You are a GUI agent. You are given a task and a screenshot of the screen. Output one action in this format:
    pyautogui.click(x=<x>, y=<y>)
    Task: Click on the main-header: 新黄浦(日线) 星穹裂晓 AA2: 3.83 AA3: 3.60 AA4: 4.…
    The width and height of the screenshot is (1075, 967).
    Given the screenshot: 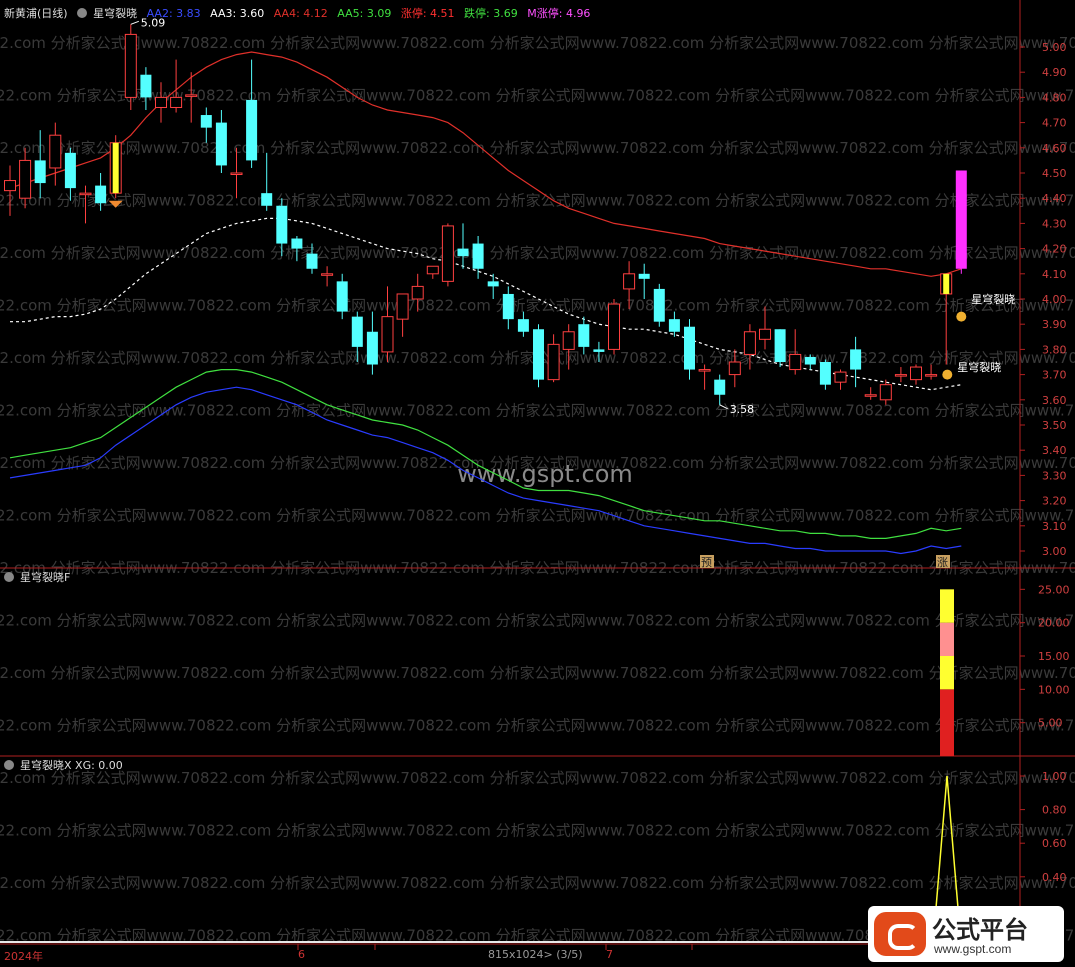 What is the action you would take?
    pyautogui.click(x=300, y=14)
    